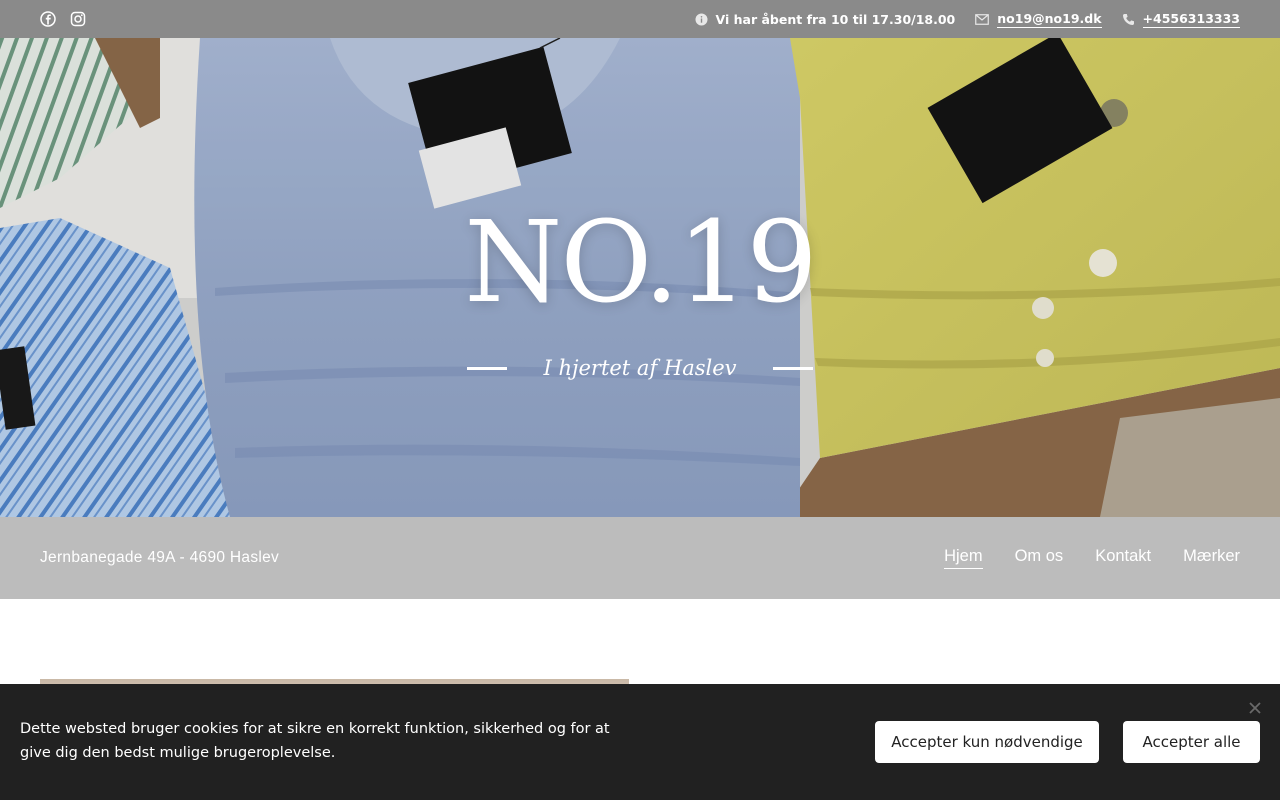 The width and height of the screenshot is (1280, 800). I want to click on phone-icon, so click(1128, 19).